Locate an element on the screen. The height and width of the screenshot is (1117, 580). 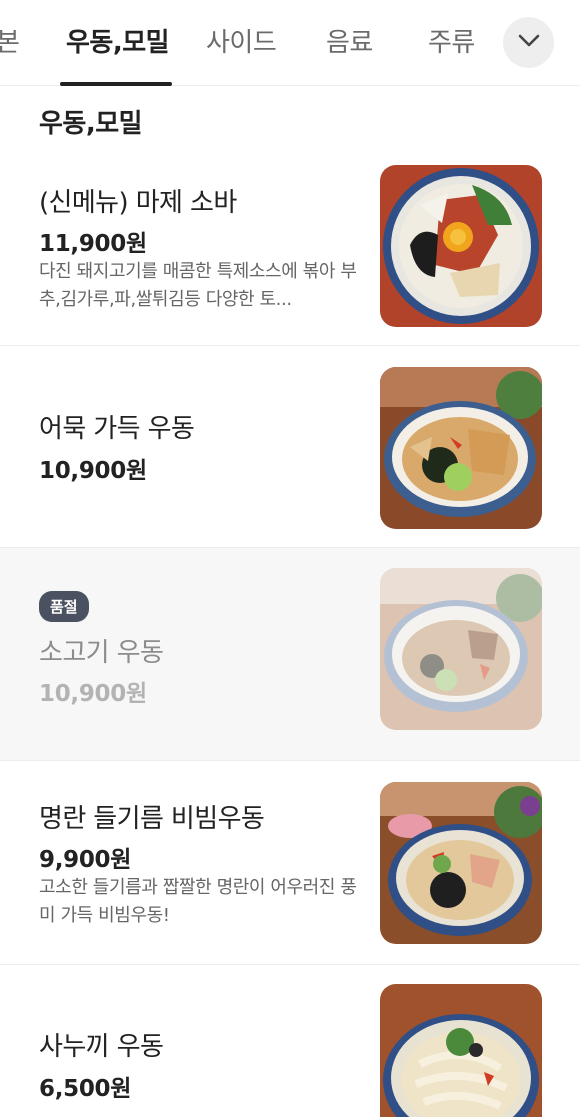
expand-categories-button is located at coordinates (528, 42).